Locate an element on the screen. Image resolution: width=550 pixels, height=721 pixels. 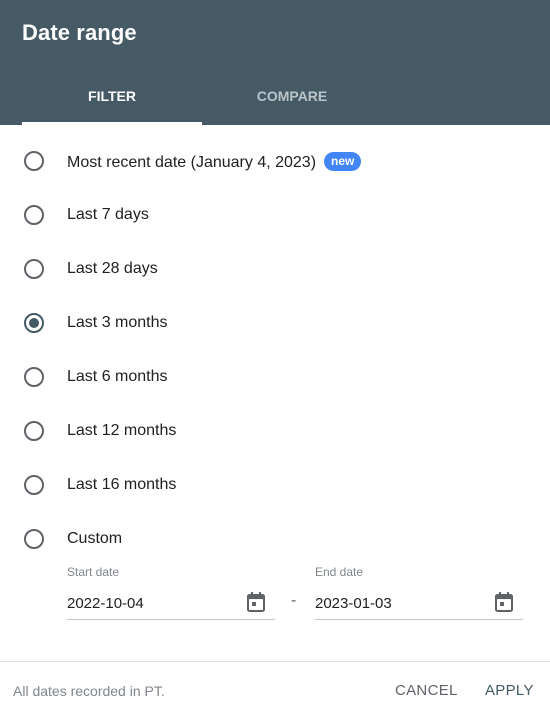
option-label: Custom is located at coordinates (95, 538).